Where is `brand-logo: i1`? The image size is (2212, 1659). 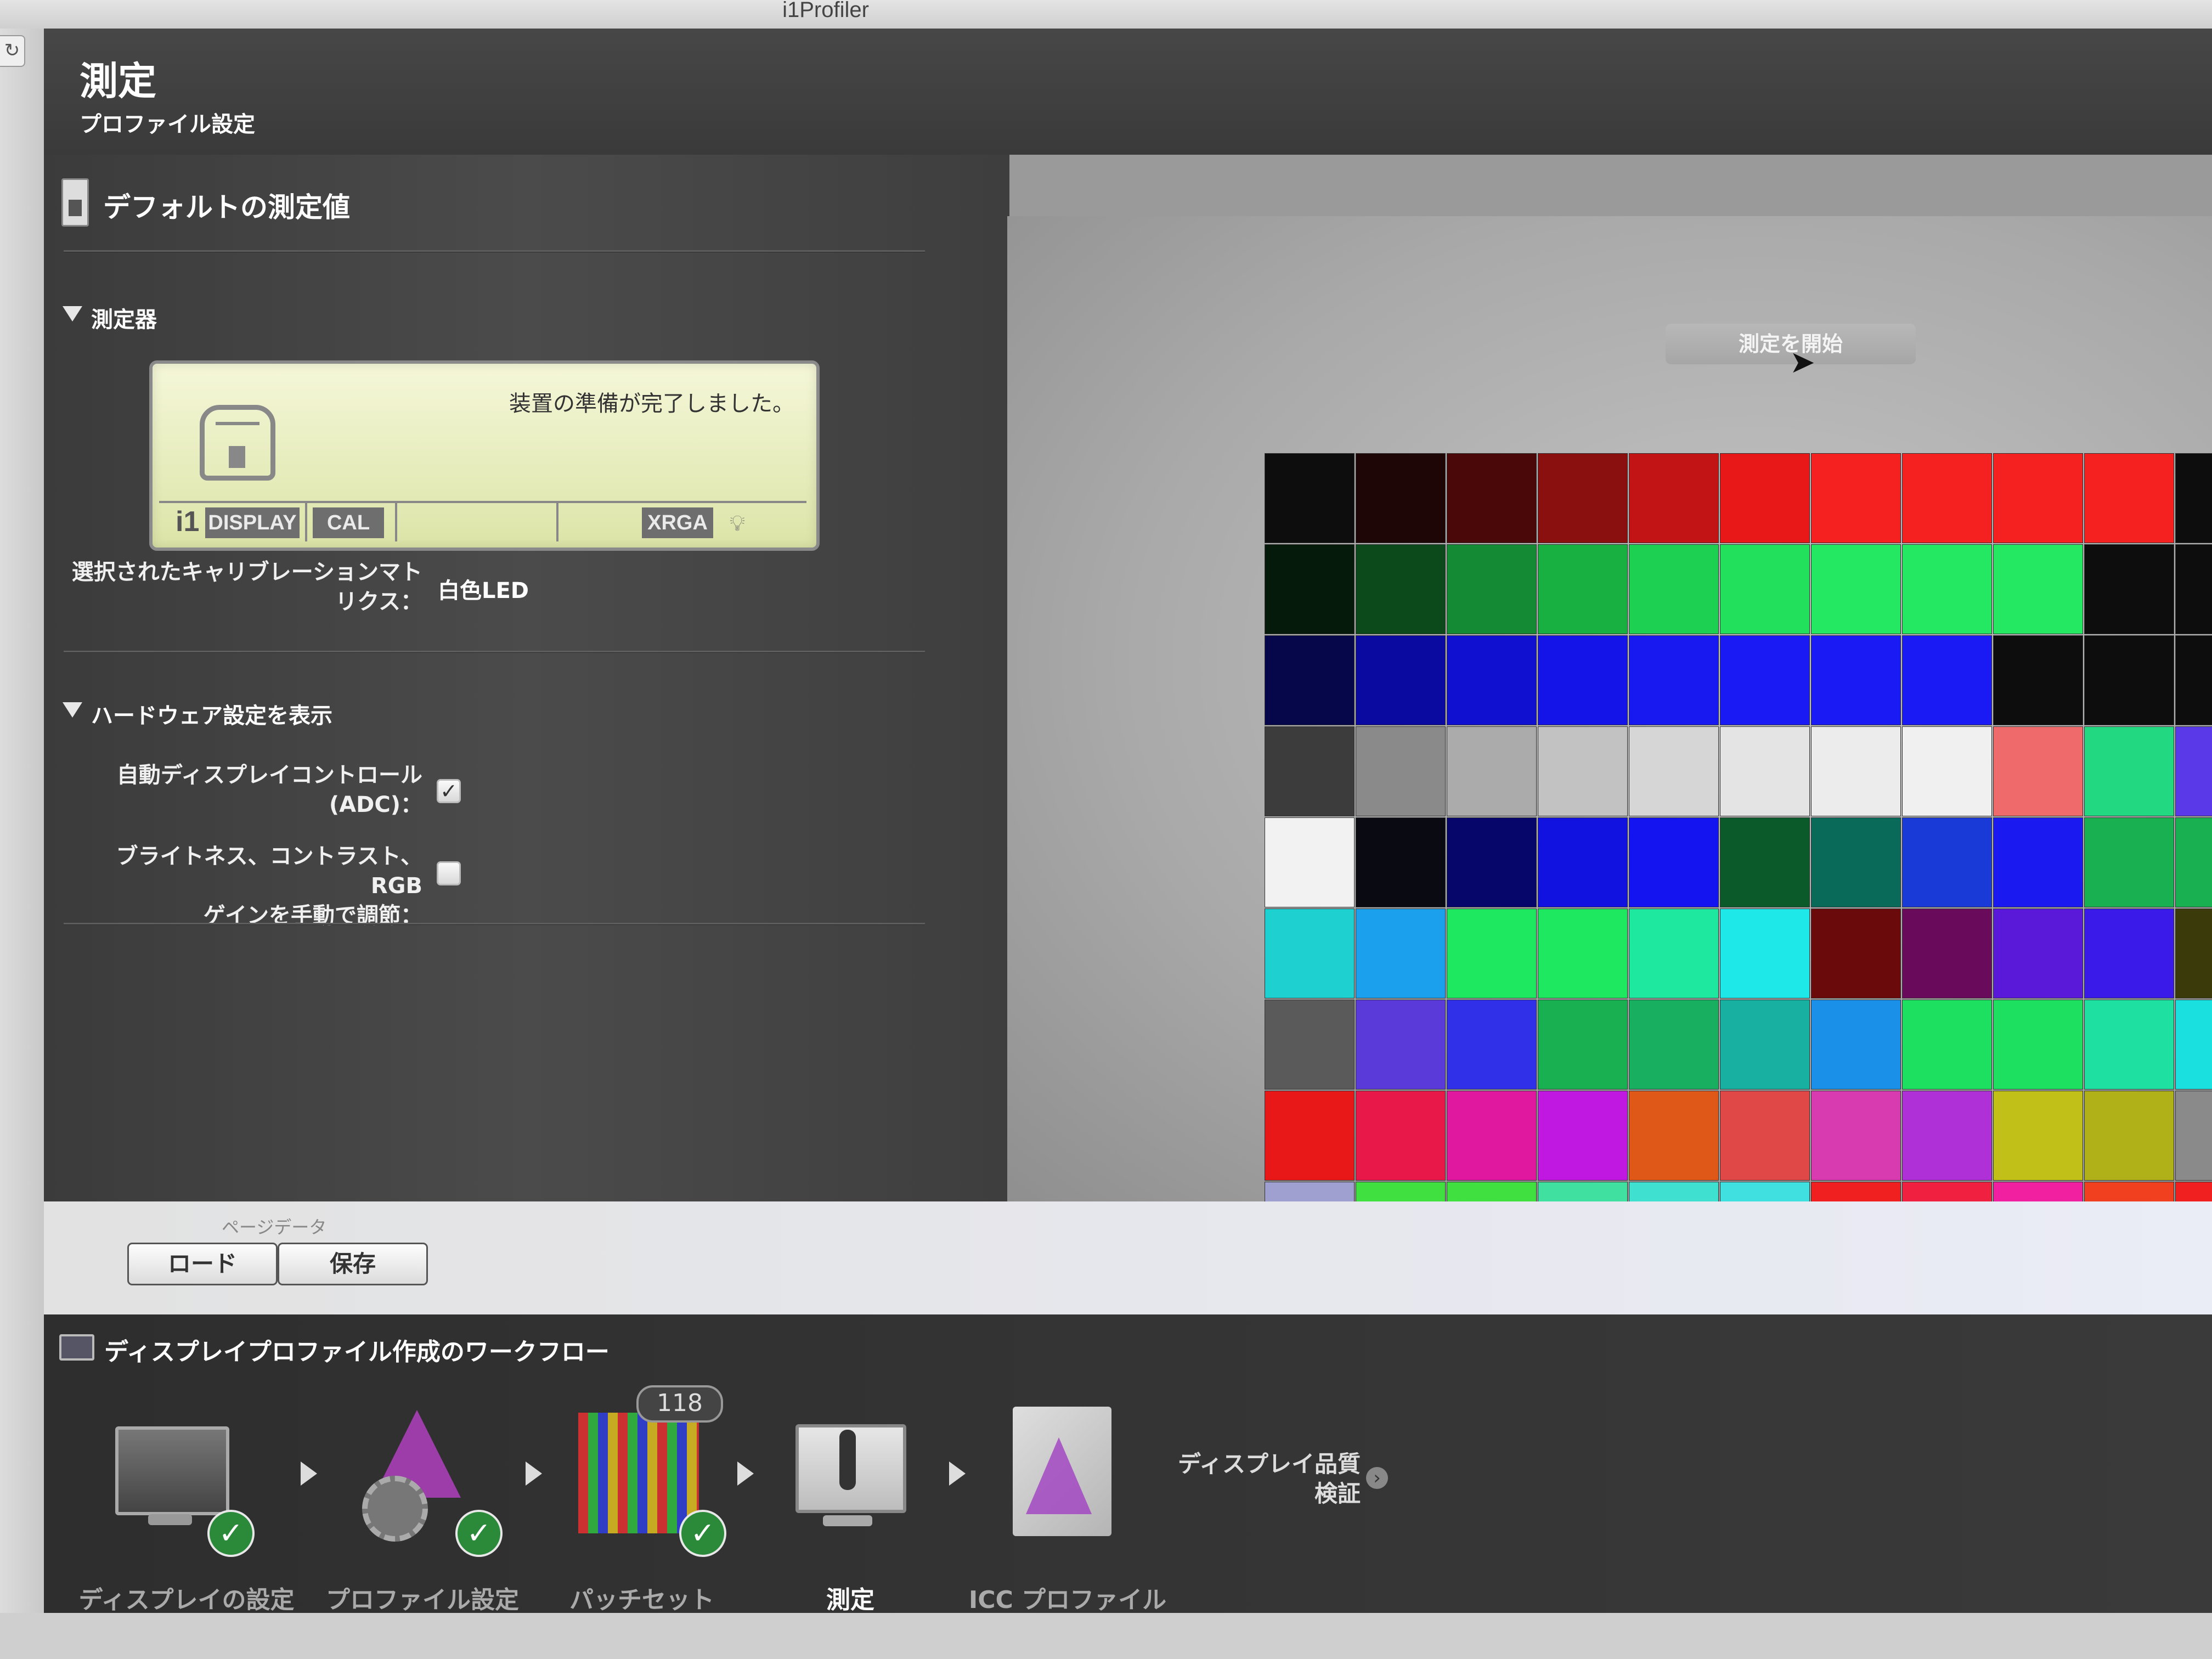 brand-logo: i1 is located at coordinates (188, 522).